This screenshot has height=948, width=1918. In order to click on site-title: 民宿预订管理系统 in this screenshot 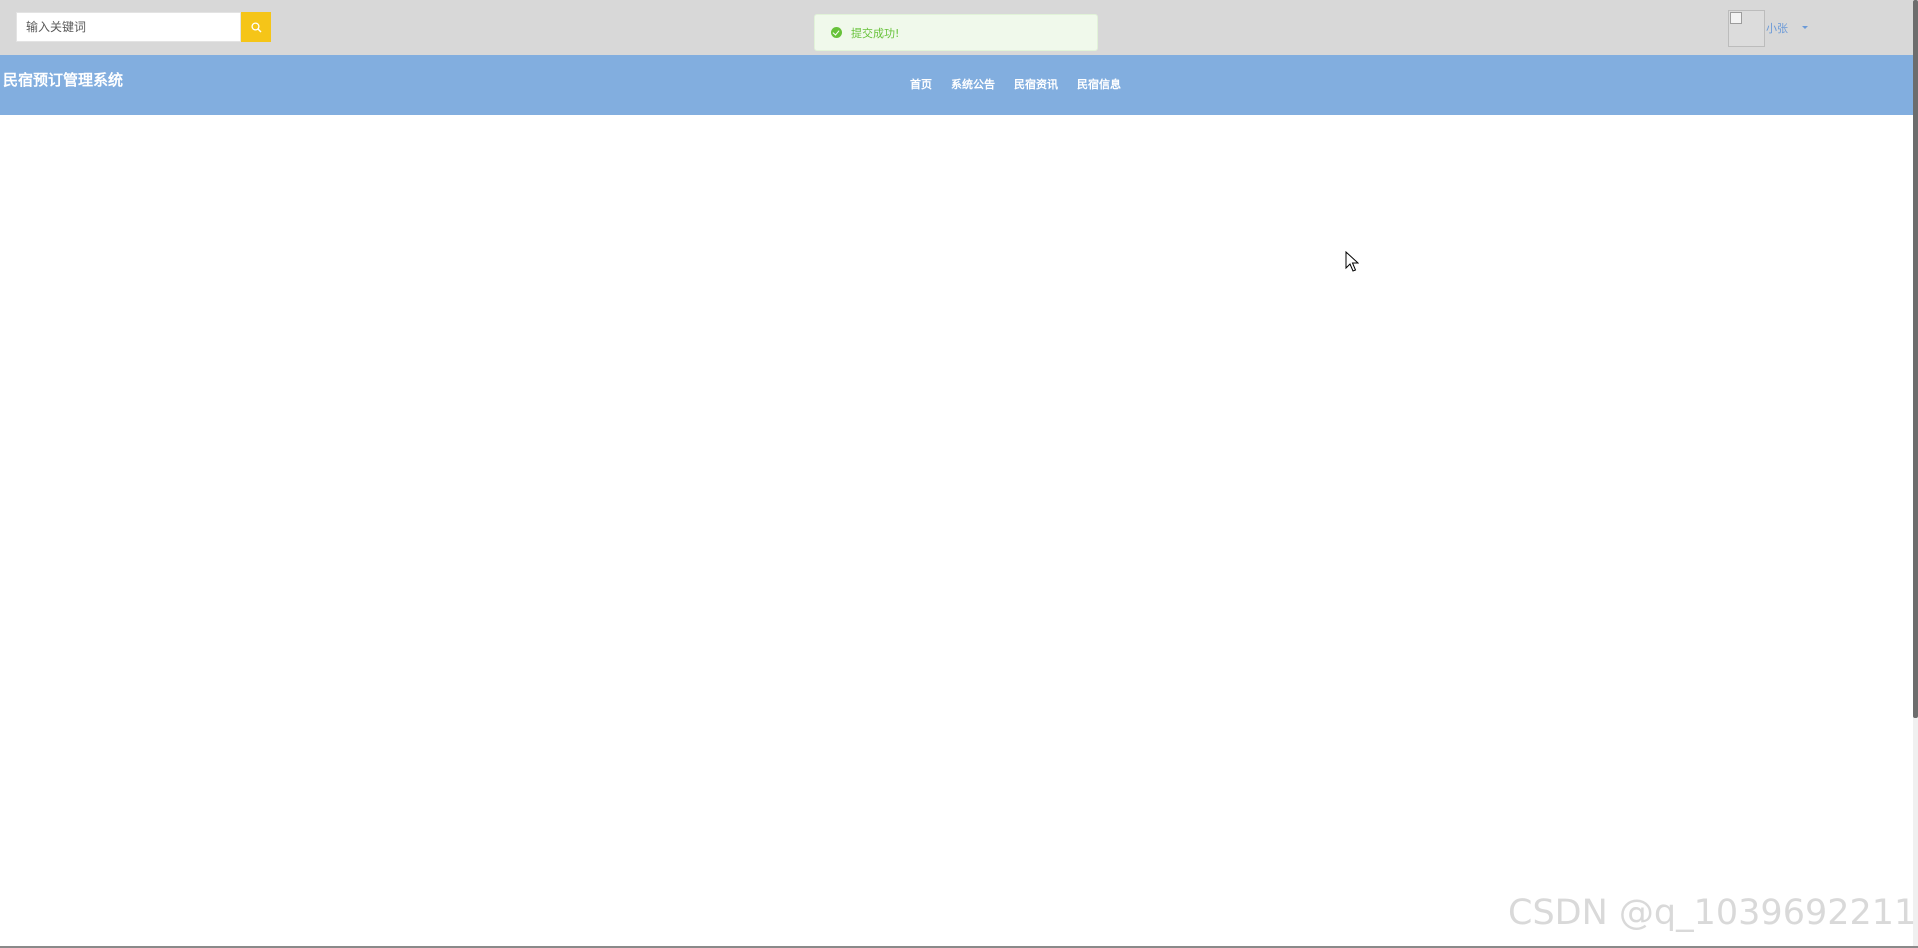, I will do `click(63, 80)`.